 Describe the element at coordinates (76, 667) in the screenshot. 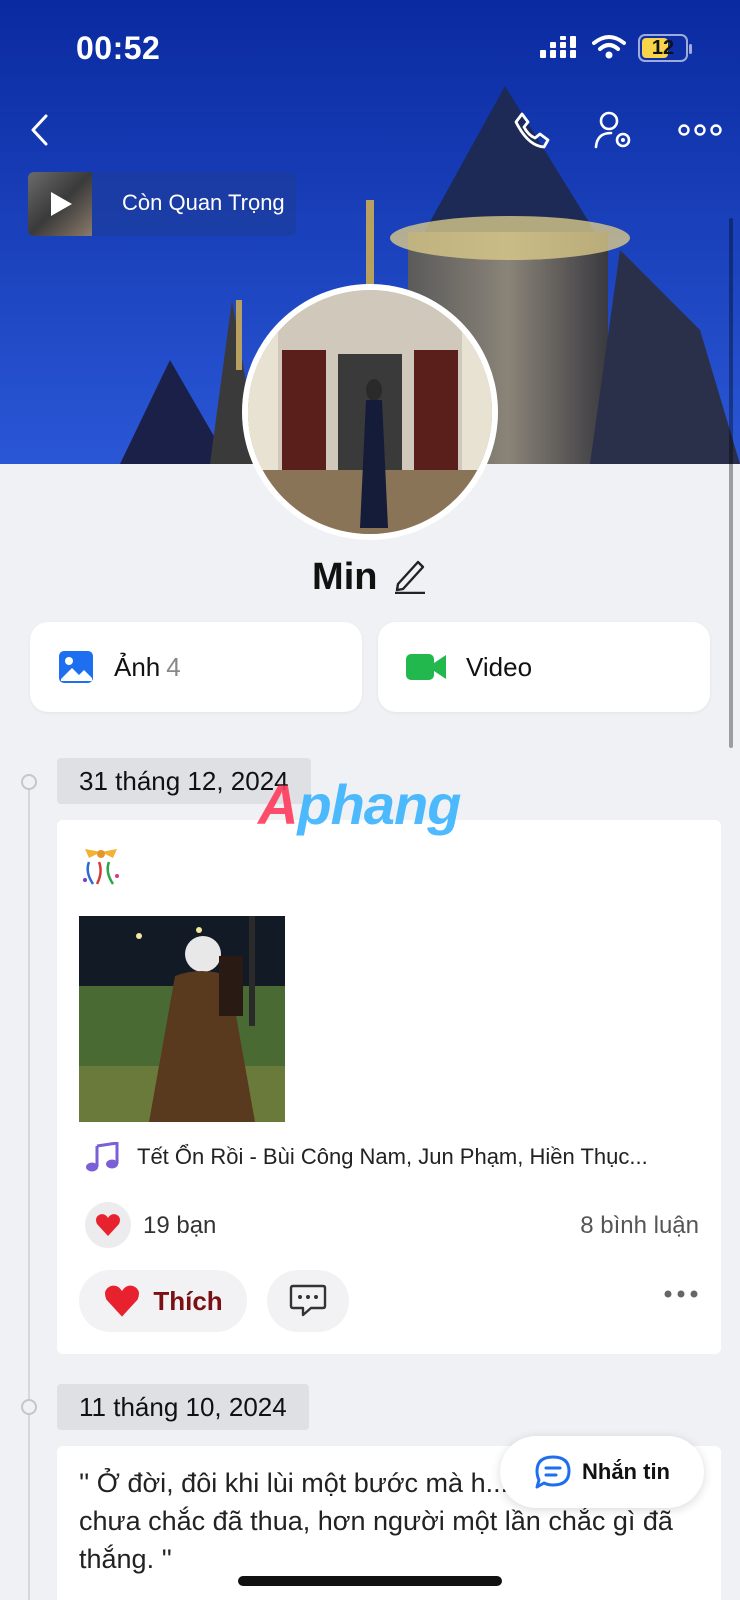

I see `image-icon` at that location.